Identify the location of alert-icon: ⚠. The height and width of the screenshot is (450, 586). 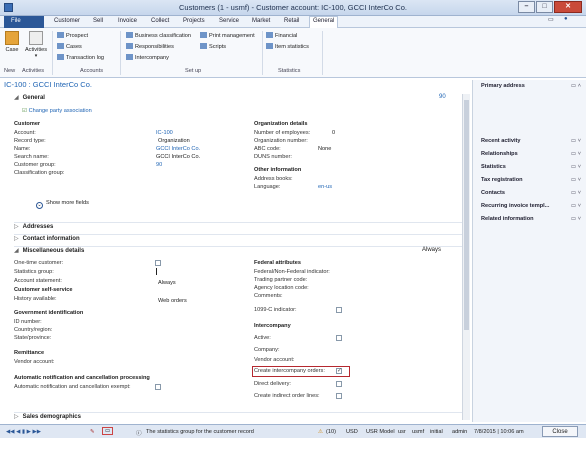
(320, 432).